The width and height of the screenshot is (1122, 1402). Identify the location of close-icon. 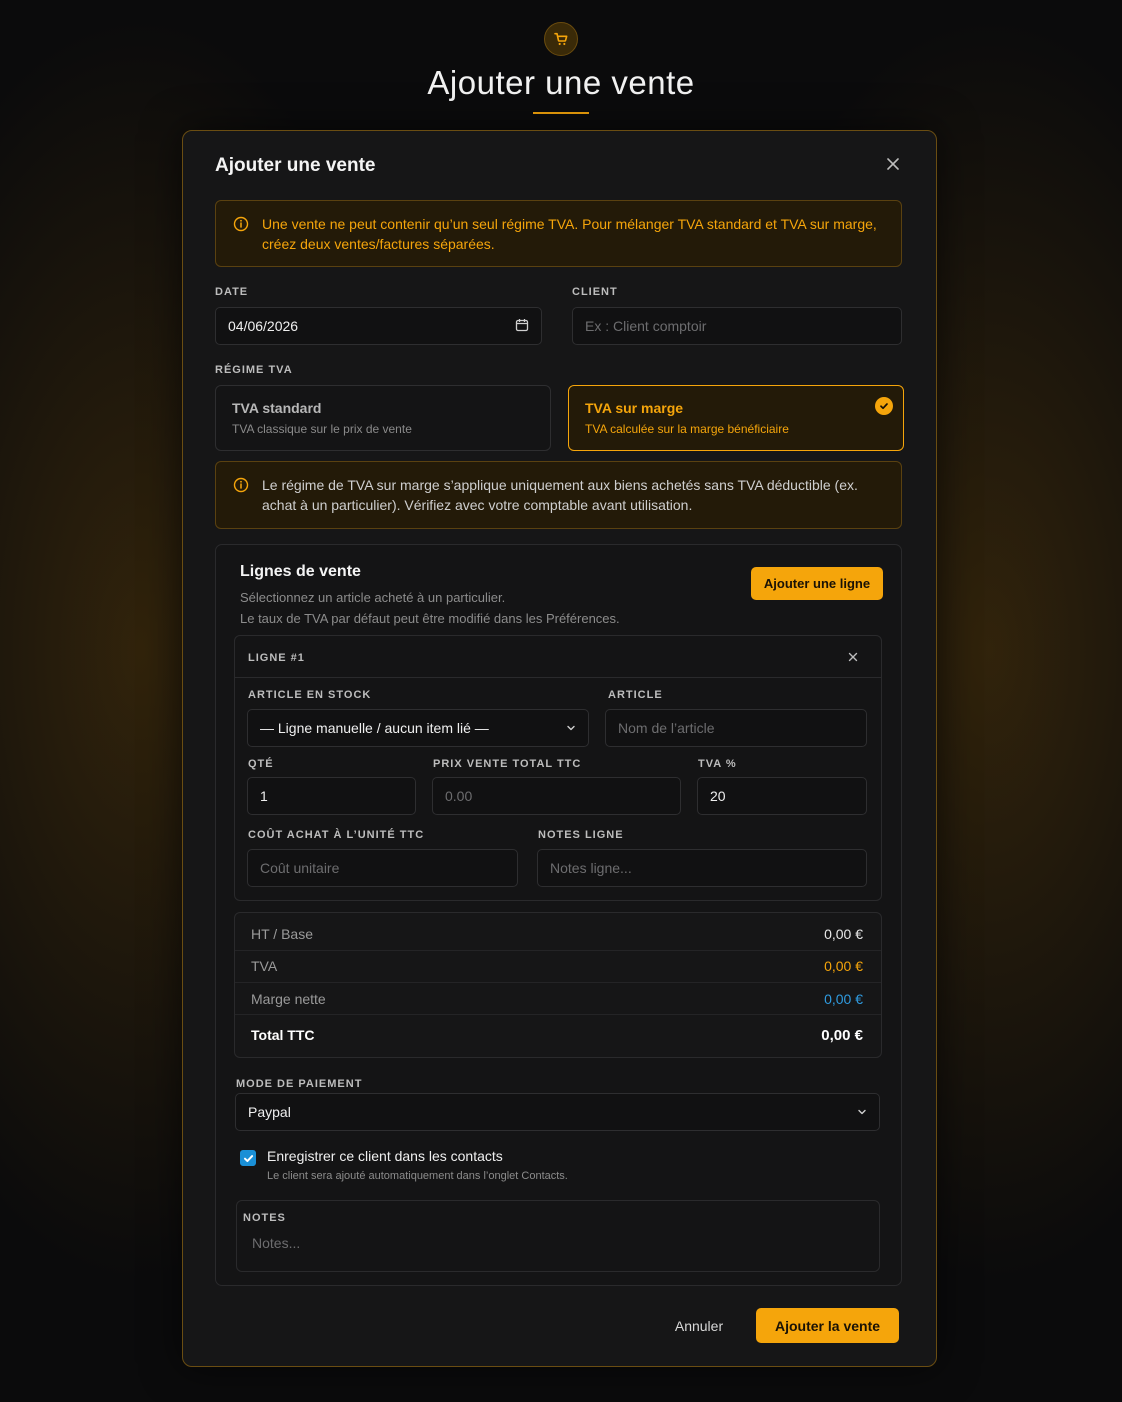
(893, 164).